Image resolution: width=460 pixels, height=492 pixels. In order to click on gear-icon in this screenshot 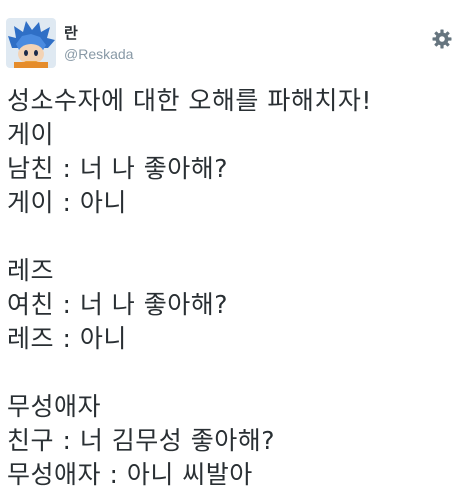, I will do `click(442, 39)`.